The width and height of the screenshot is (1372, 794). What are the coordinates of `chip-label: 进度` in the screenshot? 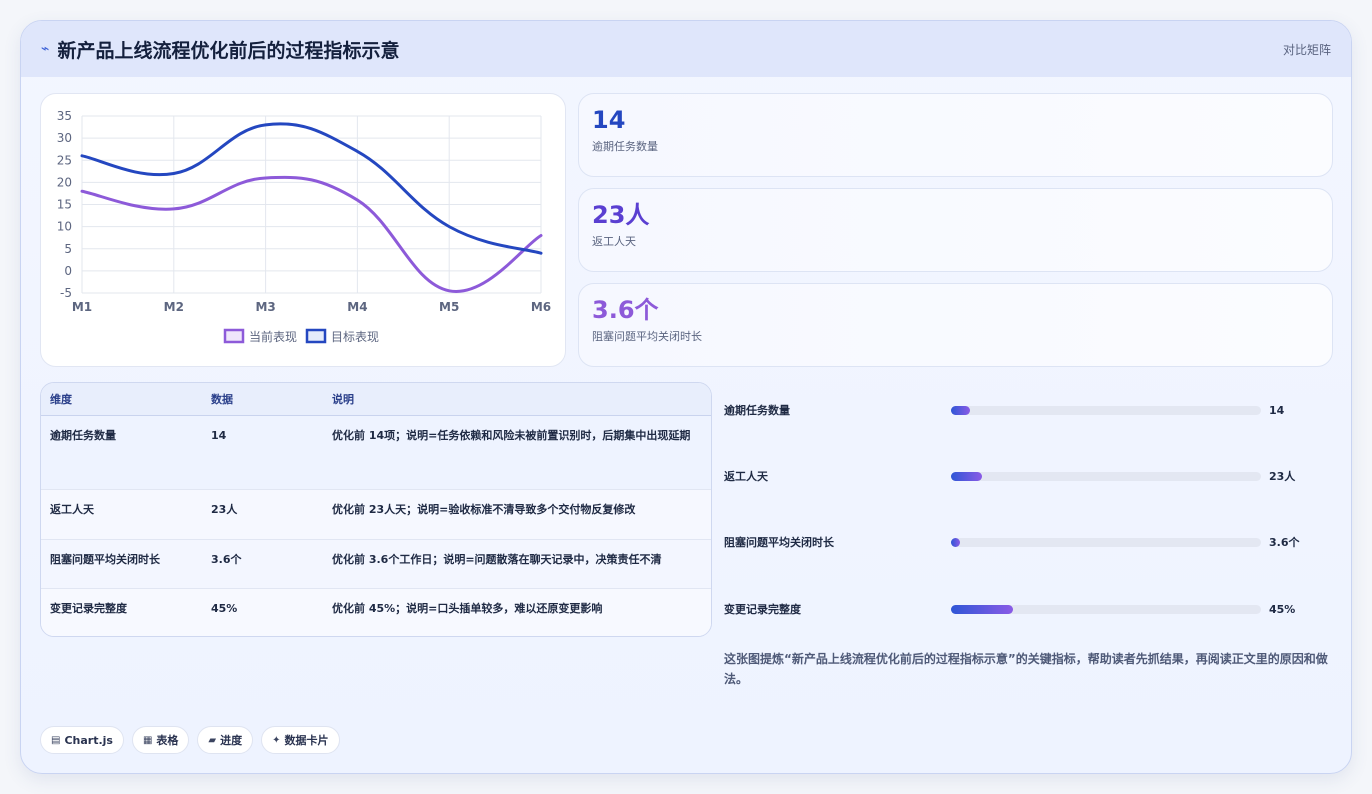 It's located at (231, 740).